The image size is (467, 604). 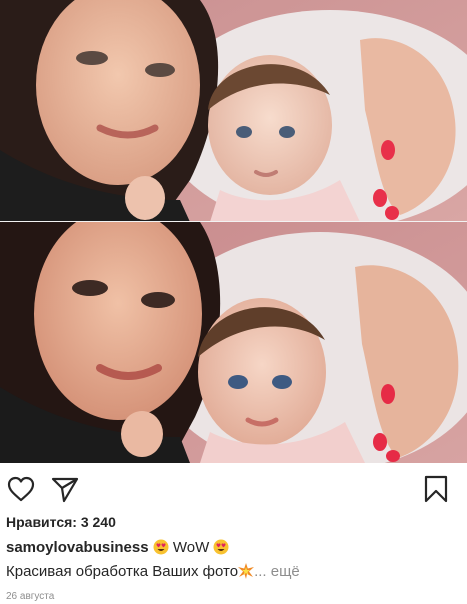 What do you see at coordinates (65, 489) in the screenshot?
I see `paper-plane-icon` at bounding box center [65, 489].